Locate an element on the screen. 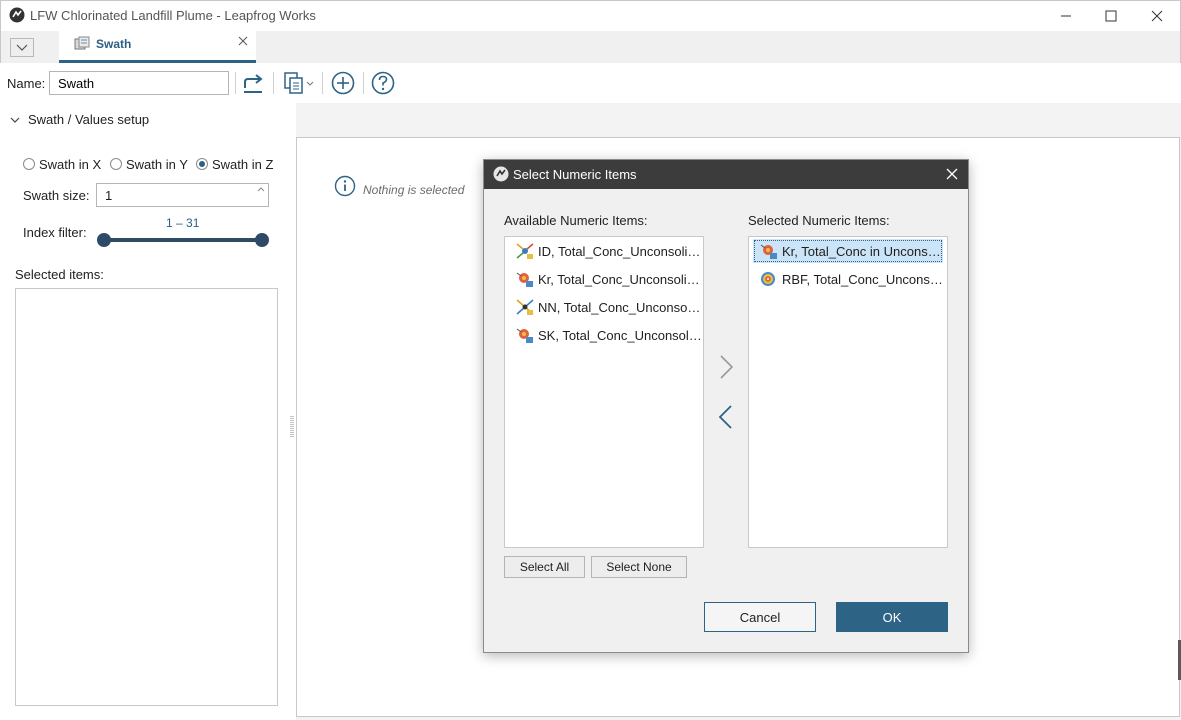  section-title: Swath / Values setup is located at coordinates (88, 119).